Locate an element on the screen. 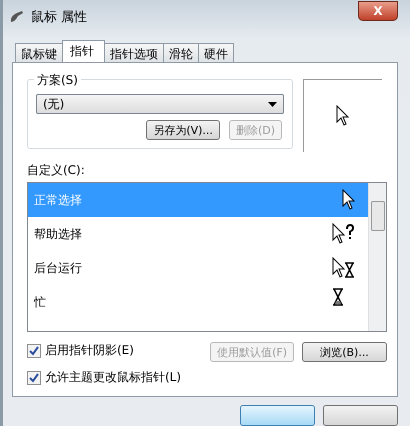 Image resolution: width=410 pixels, height=426 pixels. option-label: 启用指针阴影(E) is located at coordinates (89, 350).